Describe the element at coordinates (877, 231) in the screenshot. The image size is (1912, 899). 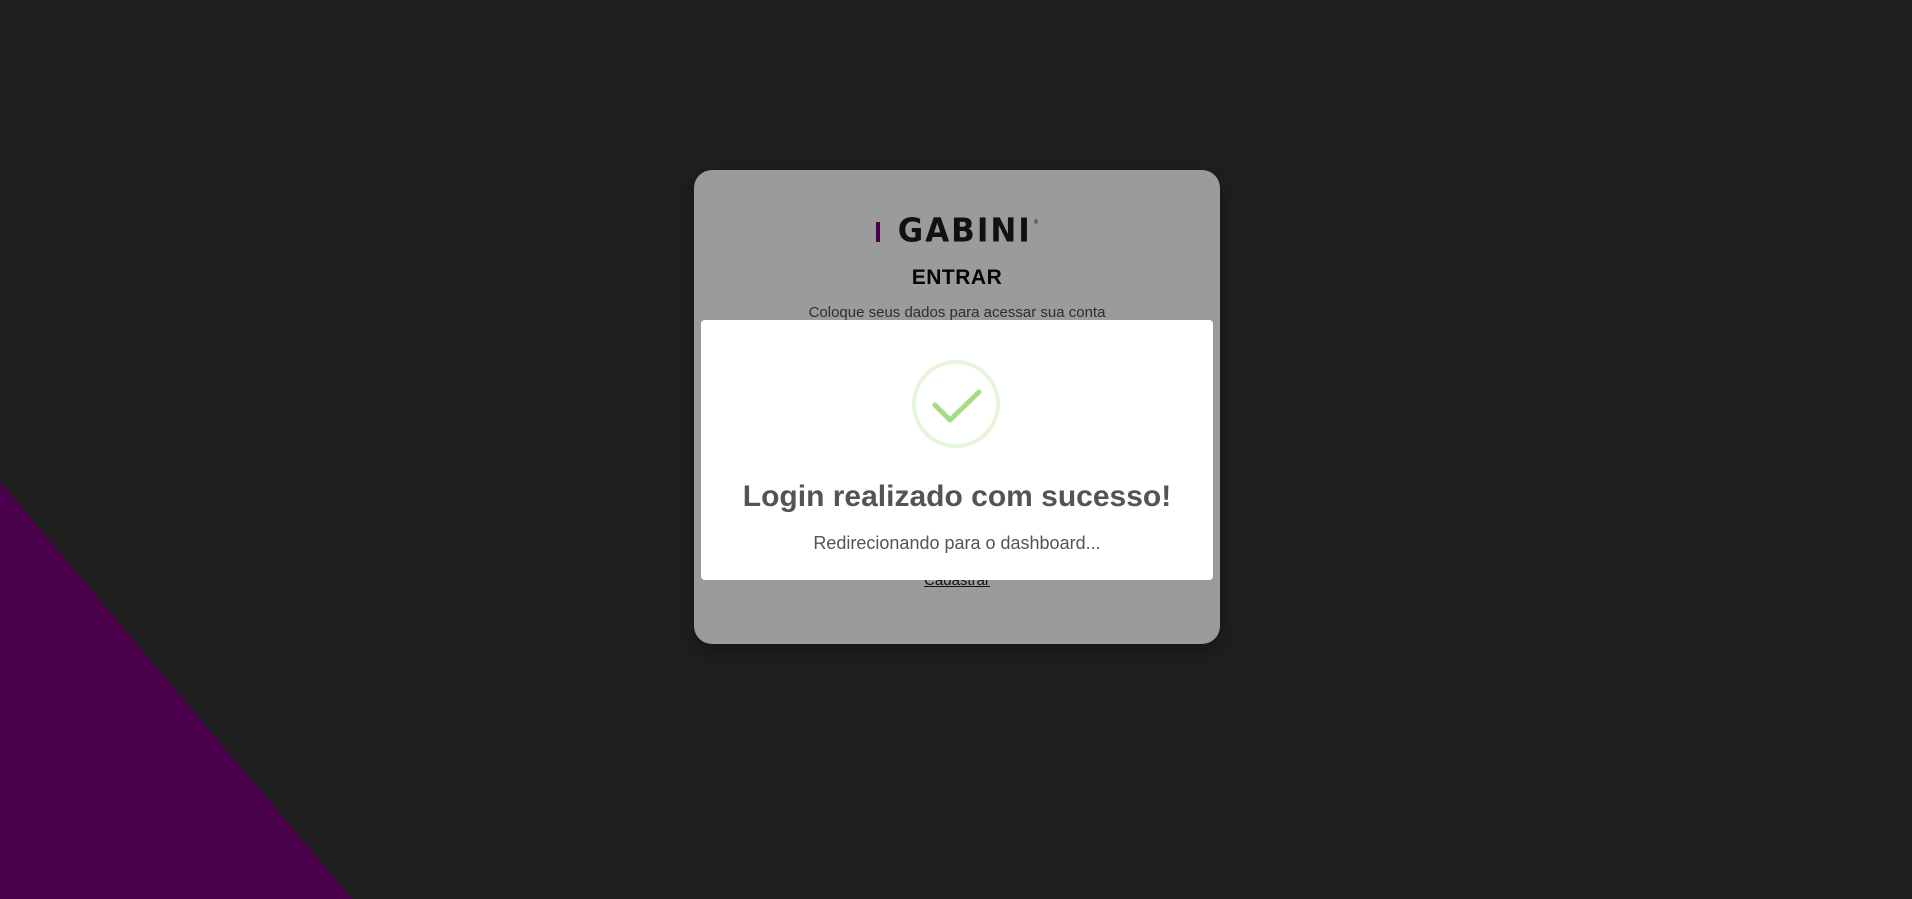
I see `logo-accent-bar` at that location.